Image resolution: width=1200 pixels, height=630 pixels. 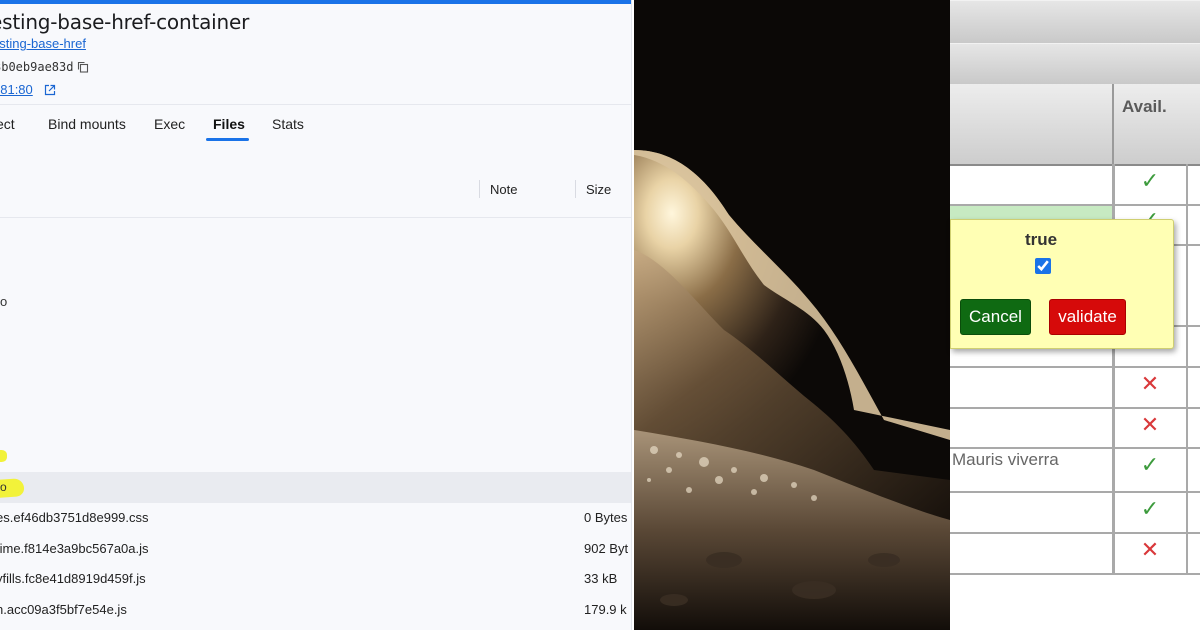 I want to click on table-row: yfills.fc8e41d8919d459f.js 33 kB, so click(x=315, y=579).